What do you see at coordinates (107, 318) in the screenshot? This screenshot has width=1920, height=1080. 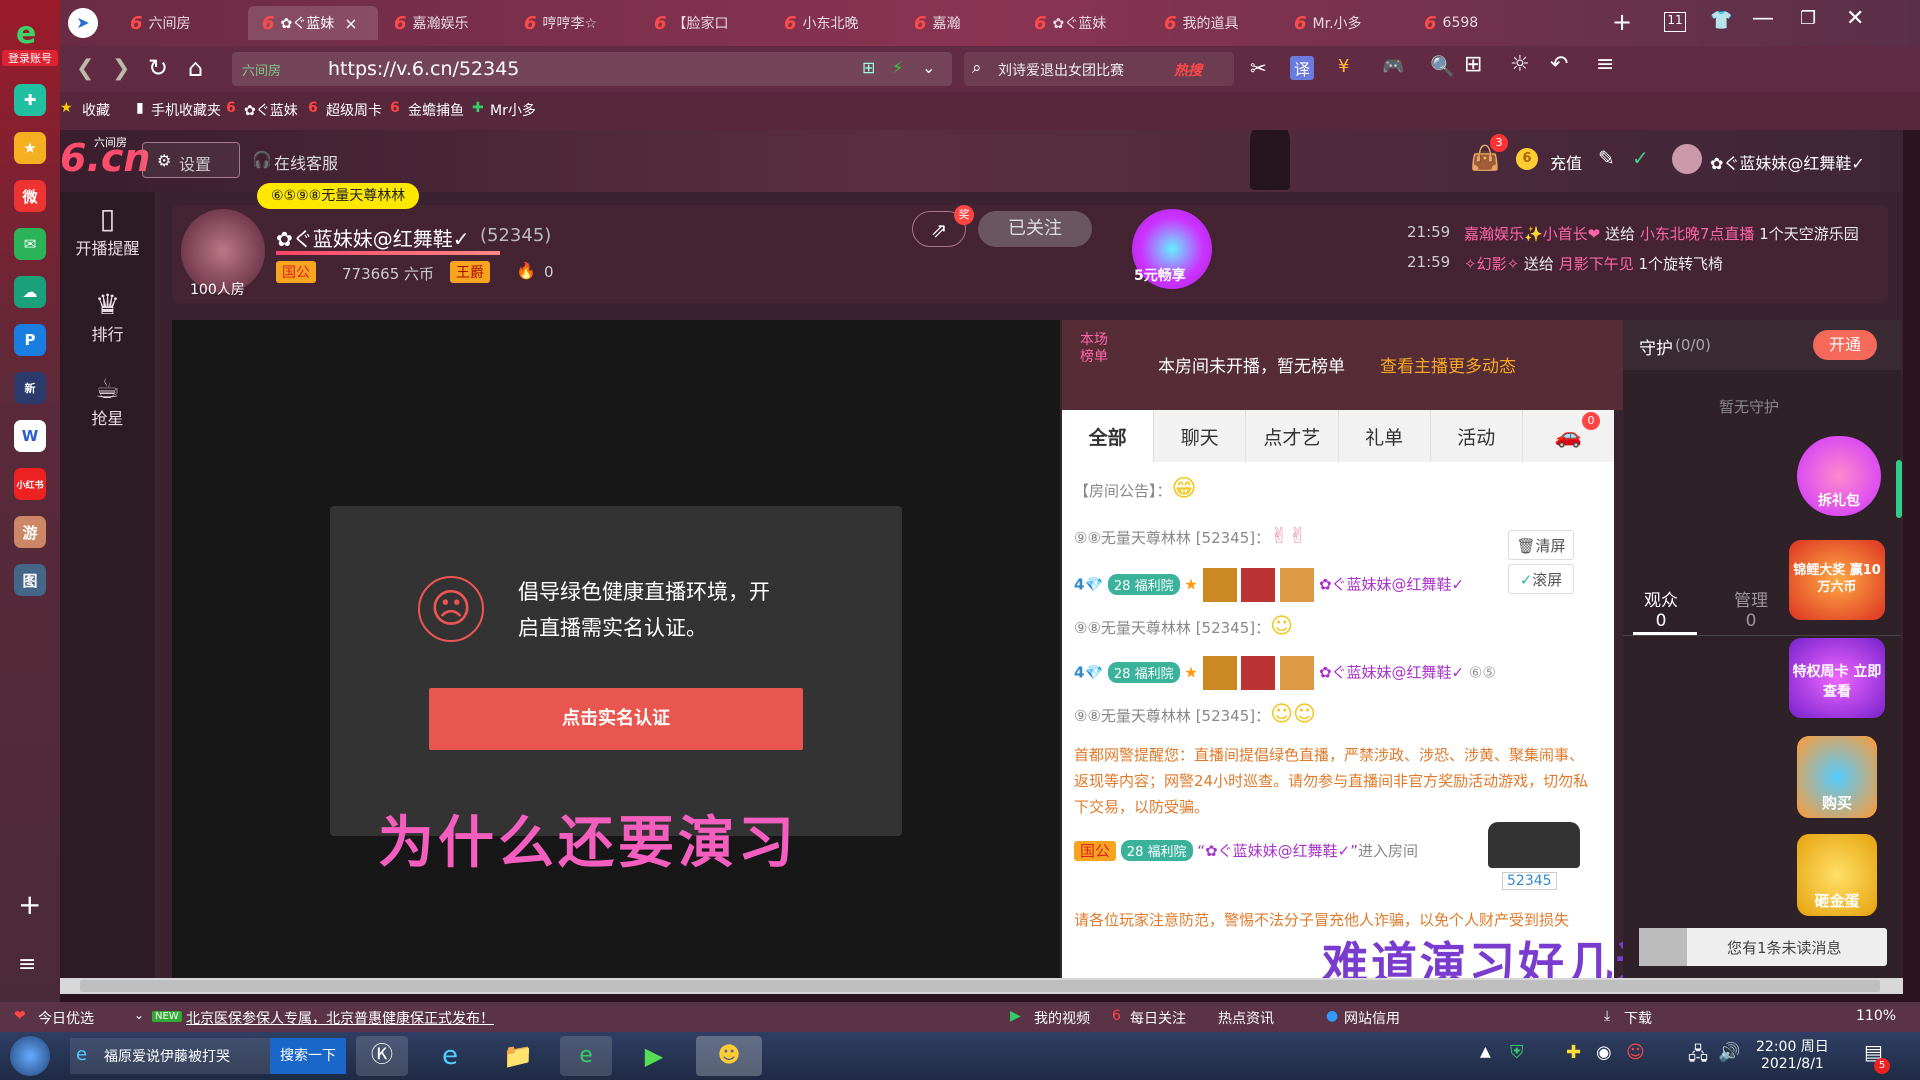 I see `nav-ranking: ♛ 排行` at bounding box center [107, 318].